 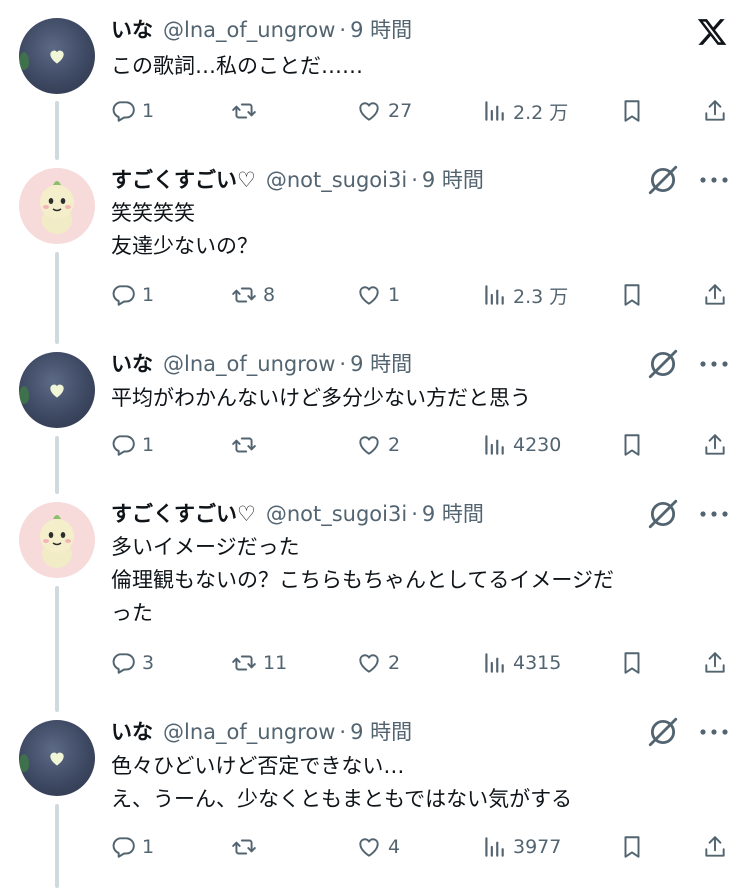 I want to click on repost-count: 11, so click(x=275, y=663).